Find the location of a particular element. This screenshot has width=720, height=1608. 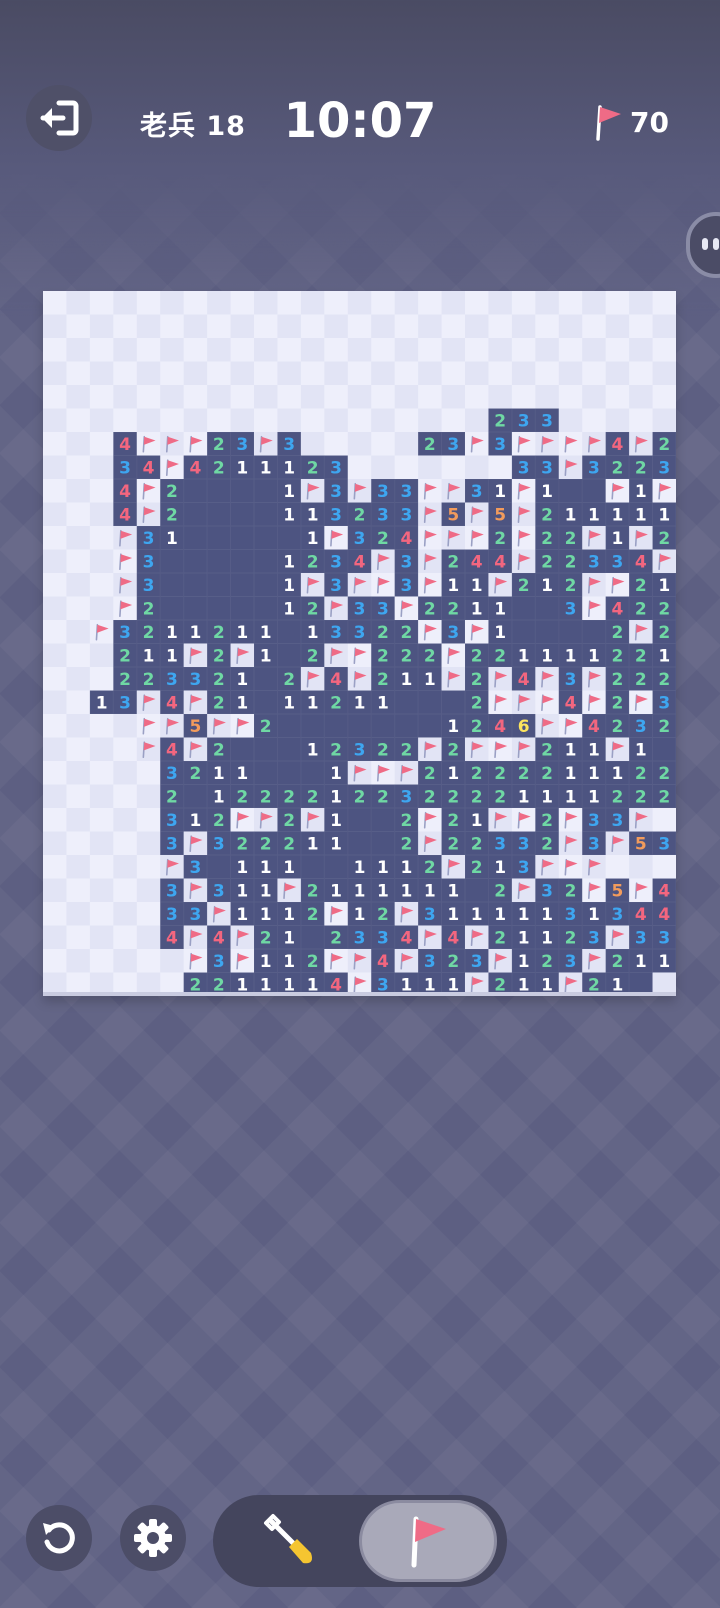

restart-button is located at coordinates (59, 1538).